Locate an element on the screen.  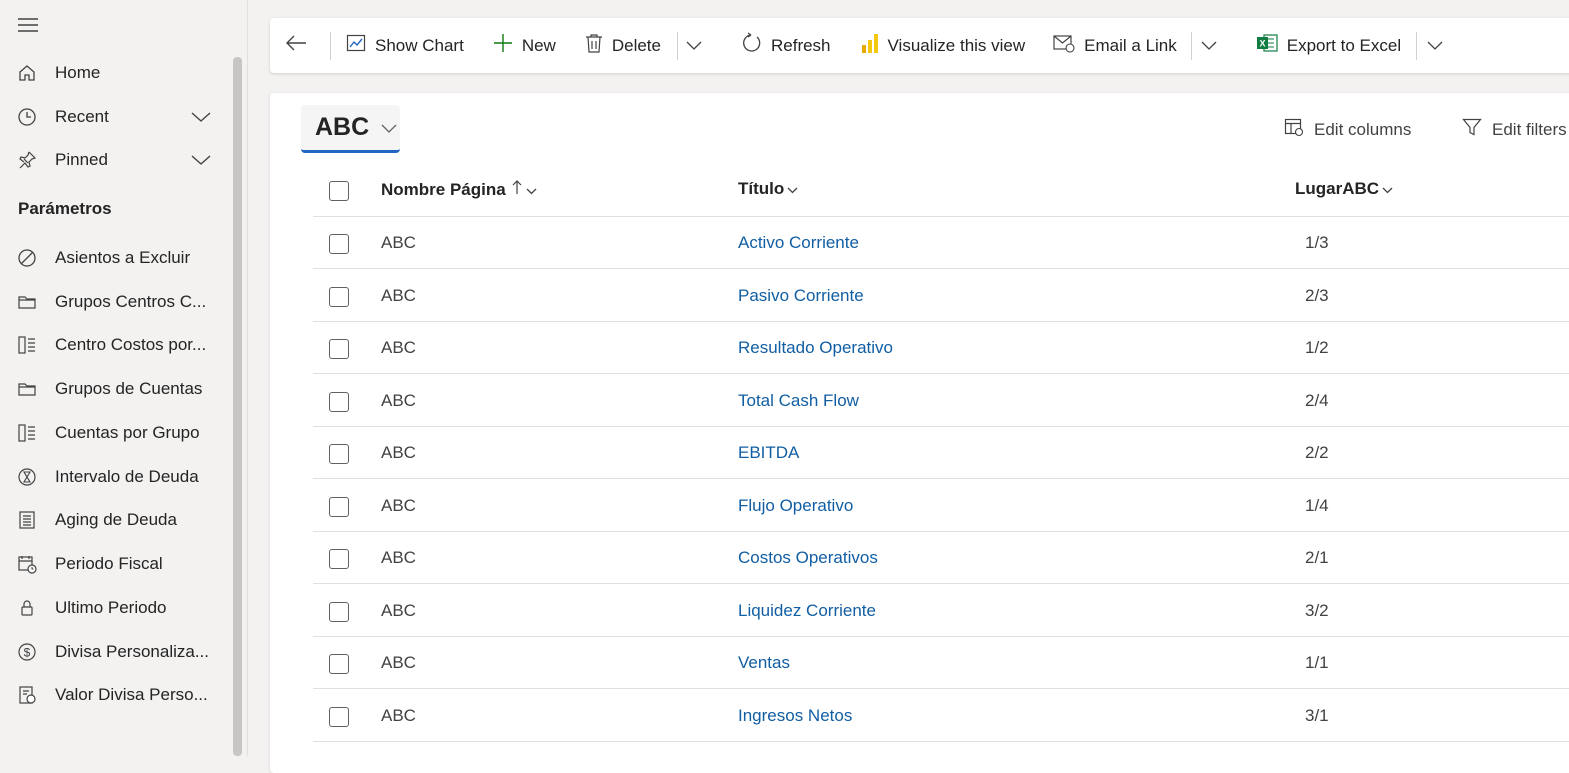
edit-filters-button: Edit filters is located at coordinates (1514, 129).